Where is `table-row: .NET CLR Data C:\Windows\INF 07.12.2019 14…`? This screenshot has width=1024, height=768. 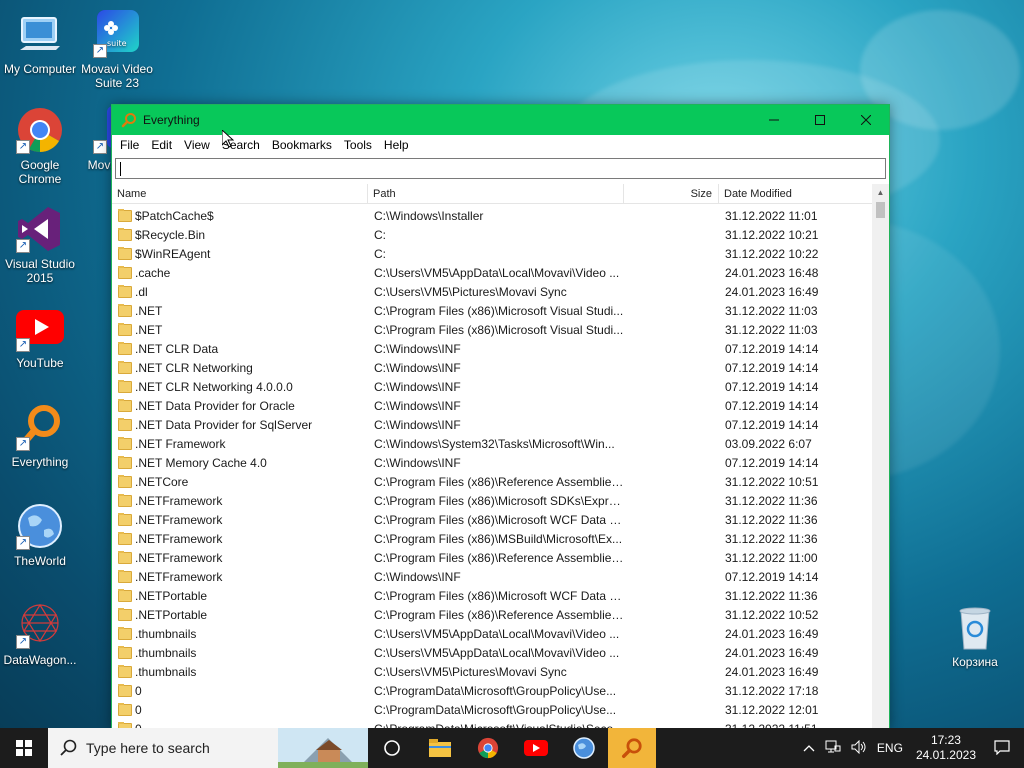 table-row: .NET CLR Data C:\Windows\INF 07.12.2019 14… is located at coordinates (492, 348).